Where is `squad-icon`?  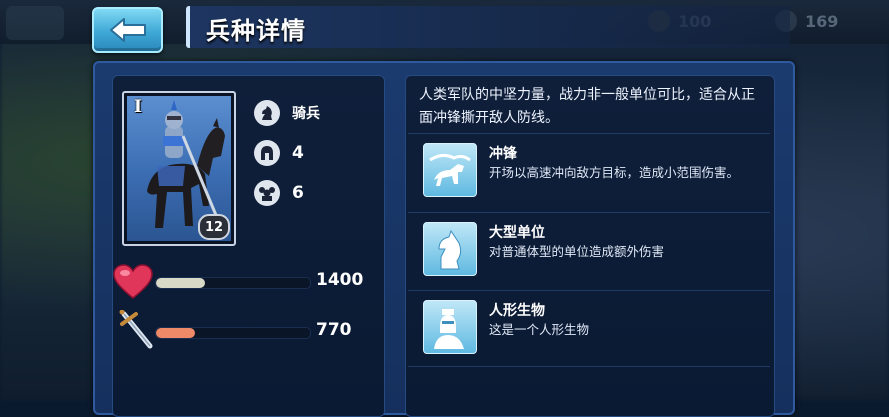 squad-icon is located at coordinates (267, 193).